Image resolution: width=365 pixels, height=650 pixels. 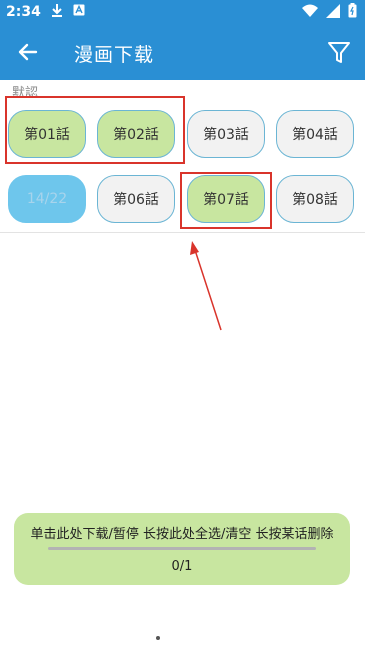 I want to click on download-notification-icon, so click(x=57, y=12).